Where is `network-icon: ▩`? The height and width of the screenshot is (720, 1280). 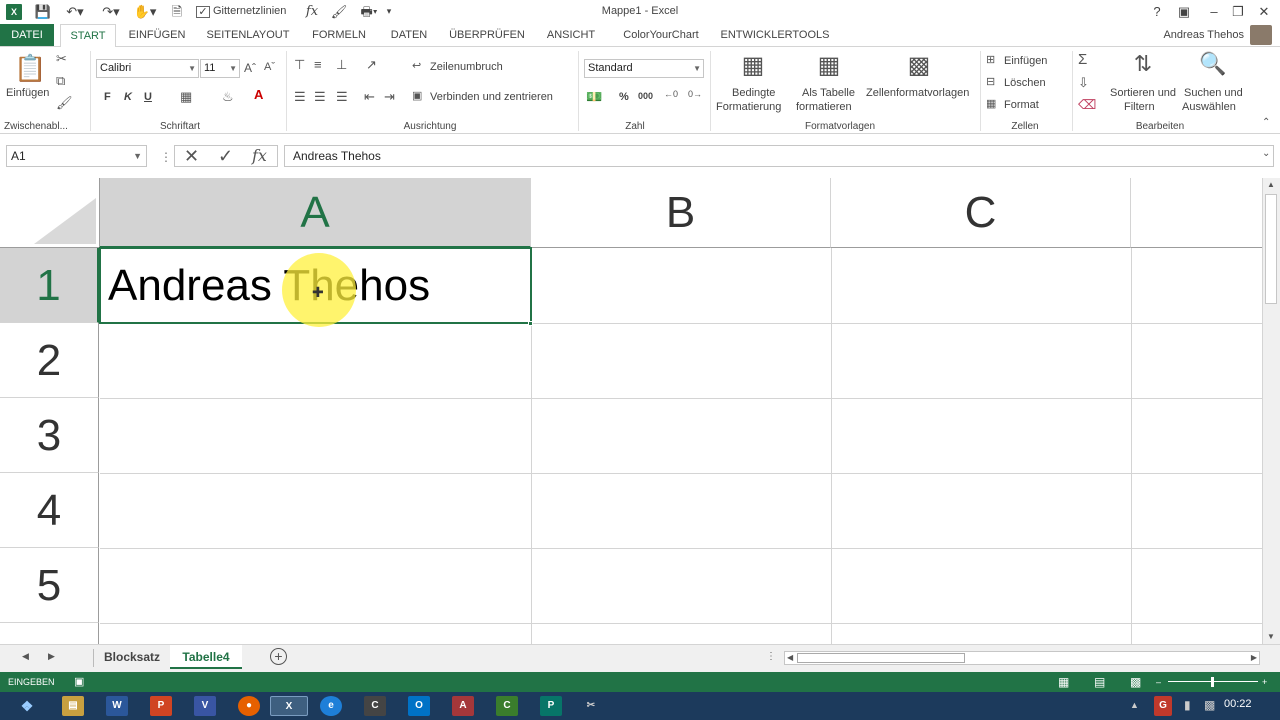 network-icon: ▩ is located at coordinates (1209, 705).